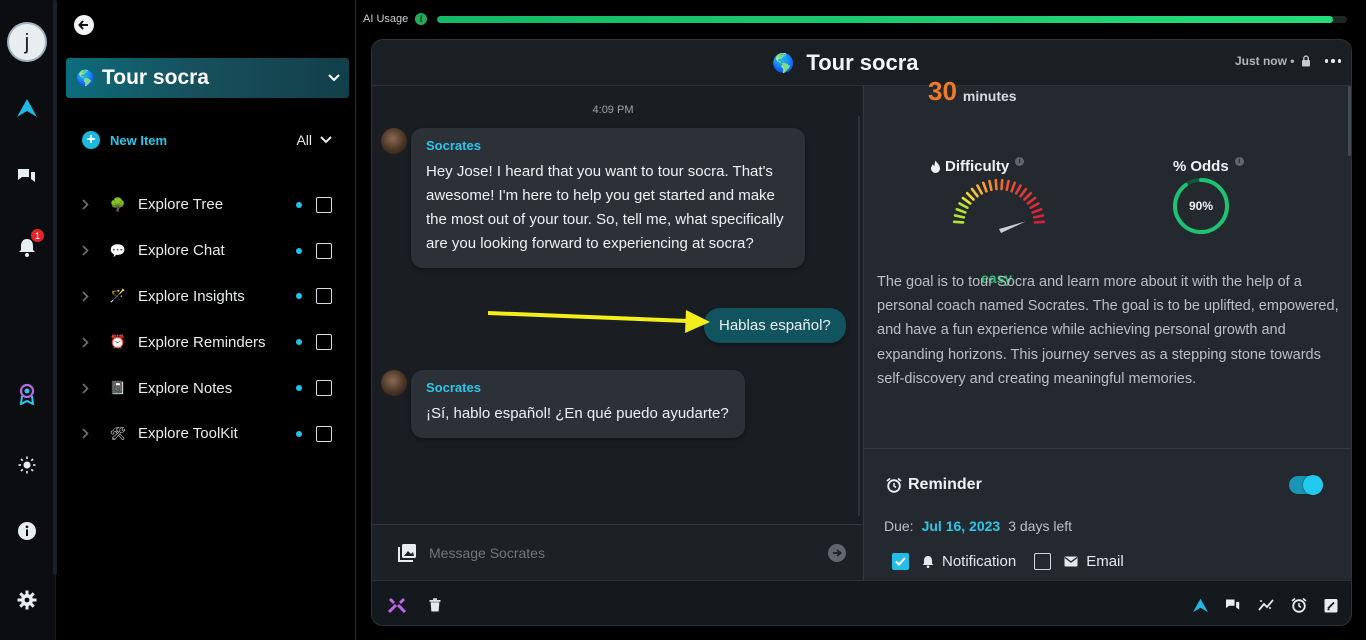 The width and height of the screenshot is (1366, 640). Describe the element at coordinates (1331, 605) in the screenshot. I see `notes-edit-icon` at that location.